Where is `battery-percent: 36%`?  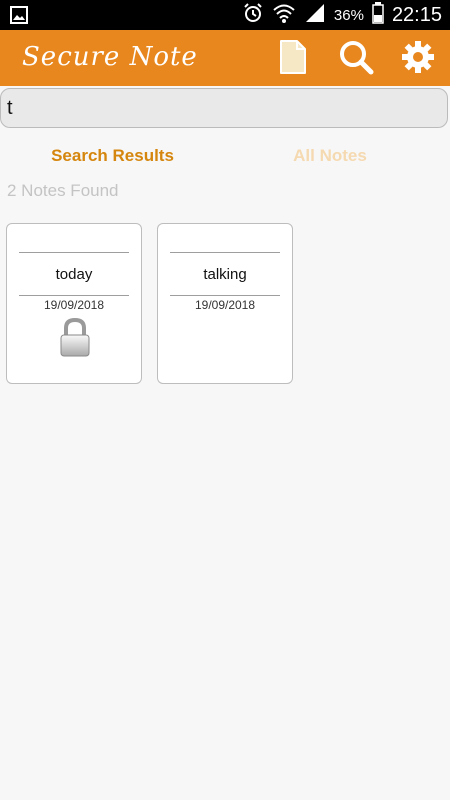 battery-percent: 36% is located at coordinates (348, 15).